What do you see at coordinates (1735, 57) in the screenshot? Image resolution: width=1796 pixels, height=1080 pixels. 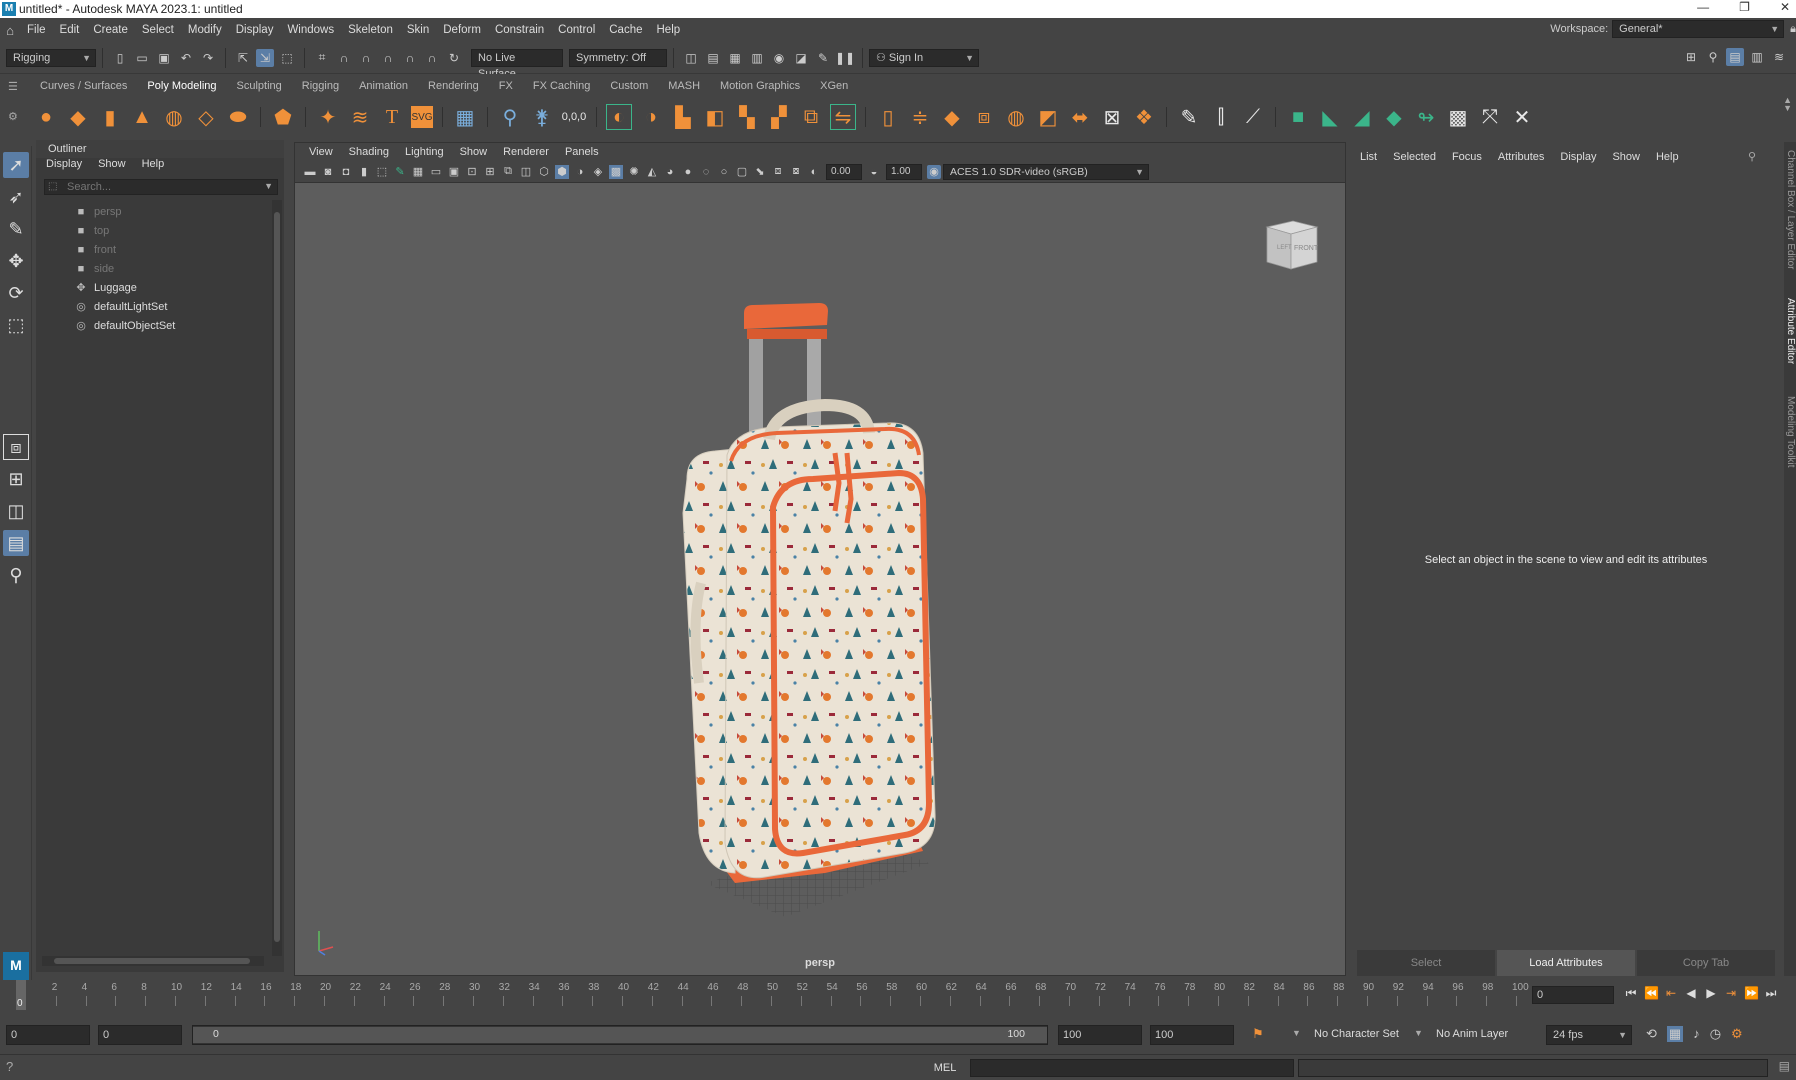 I see `attribute-editor-icon: ▤` at bounding box center [1735, 57].